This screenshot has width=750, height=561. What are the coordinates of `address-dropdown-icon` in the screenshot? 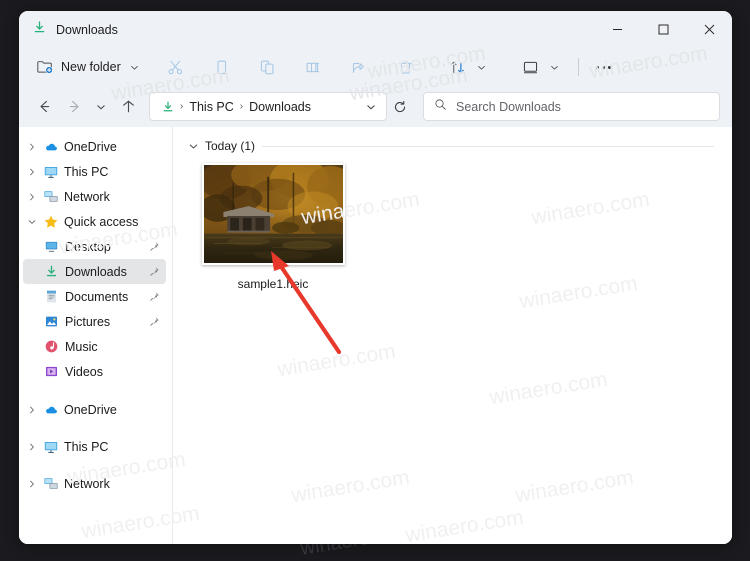 It's located at (371, 107).